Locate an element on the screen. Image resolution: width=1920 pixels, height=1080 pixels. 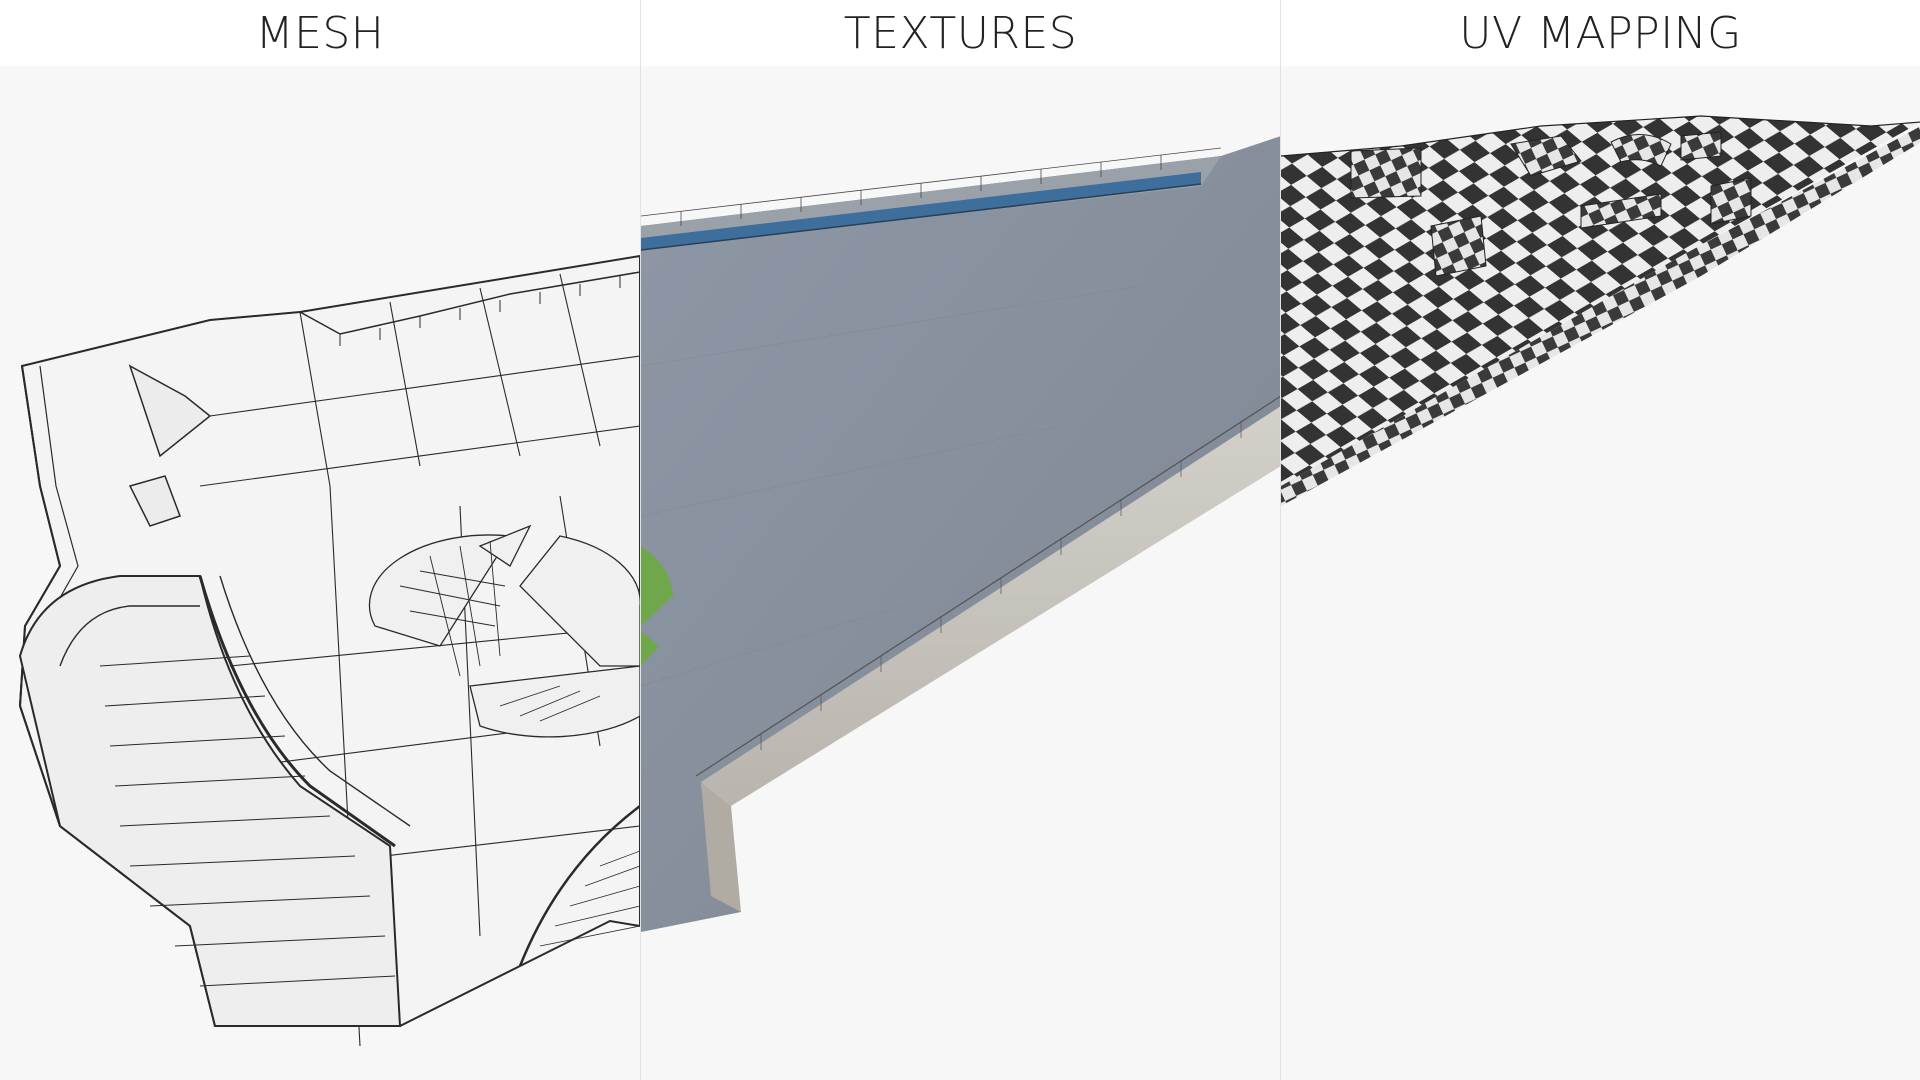
panel-title-uv-mapping: UV MAPPING is located at coordinates (1600, 33).